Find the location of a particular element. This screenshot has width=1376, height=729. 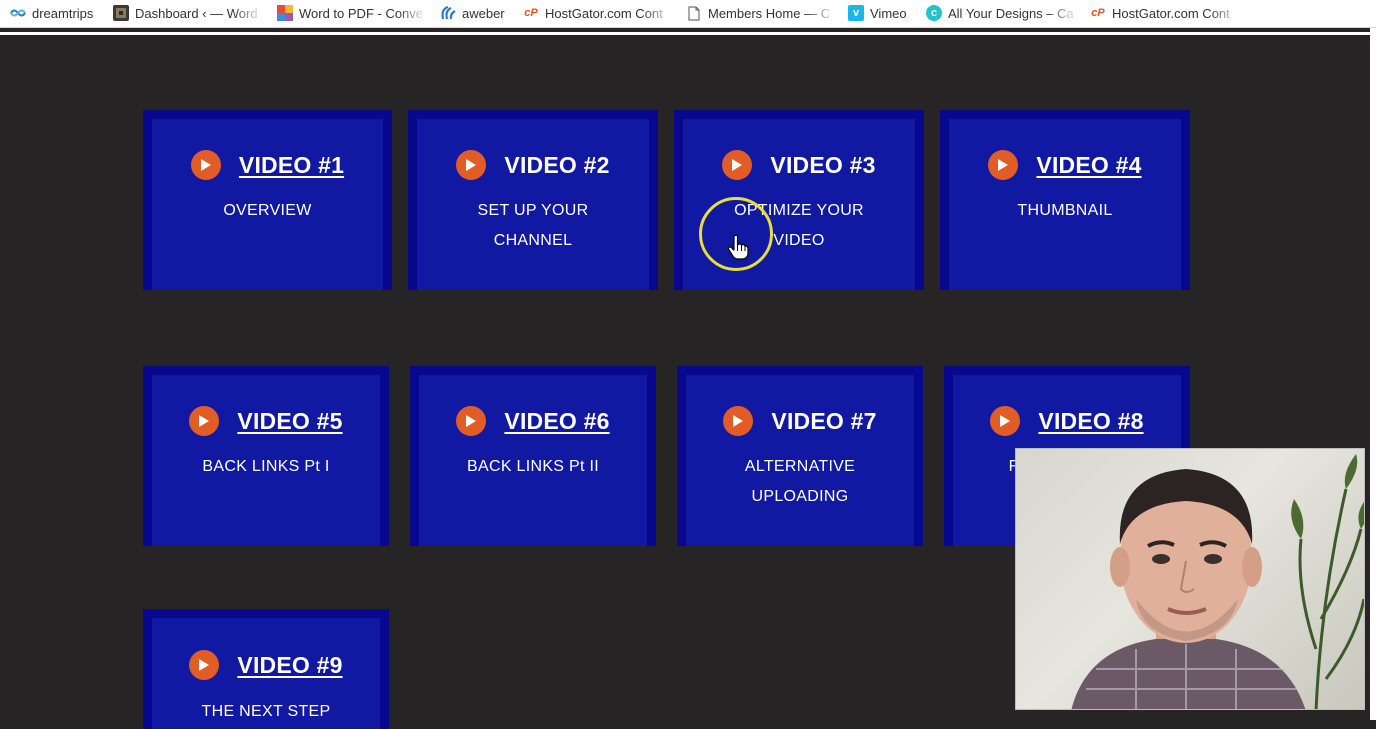

aweber-icon is located at coordinates (448, 13).